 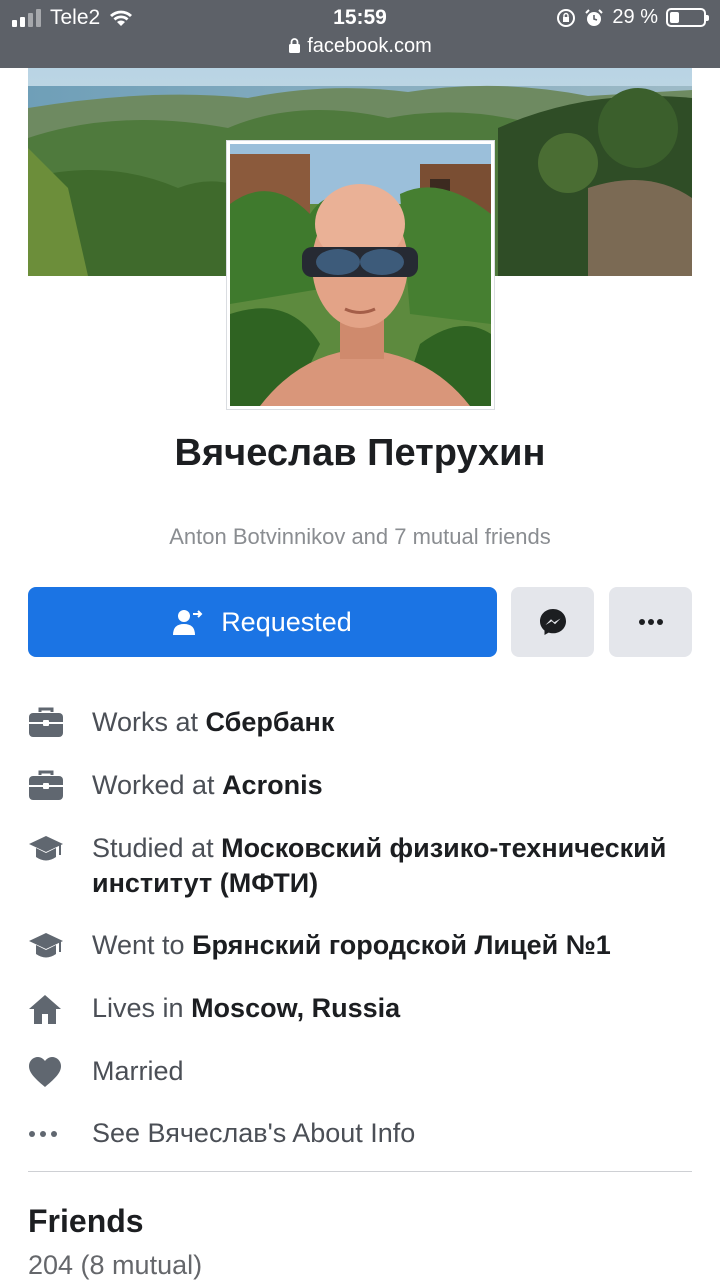 What do you see at coordinates (270, 722) in the screenshot?
I see `info-value: Сбербанк` at bounding box center [270, 722].